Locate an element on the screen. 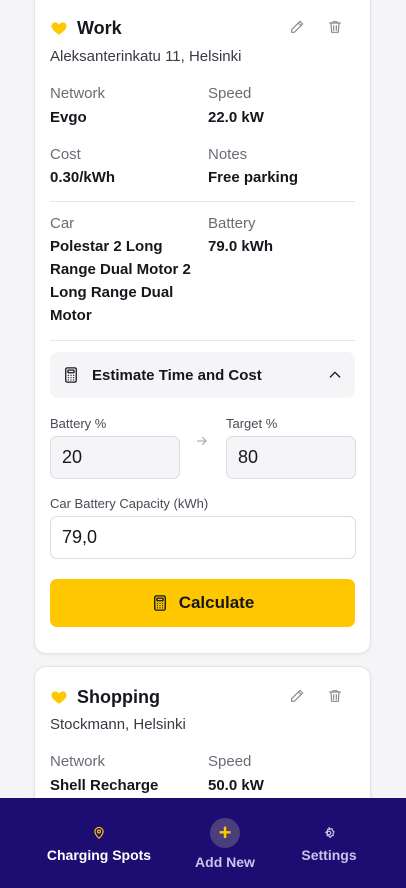 The height and width of the screenshot is (888, 406). capacity-label: Car Battery Capacity (kWh) is located at coordinates (129, 503).